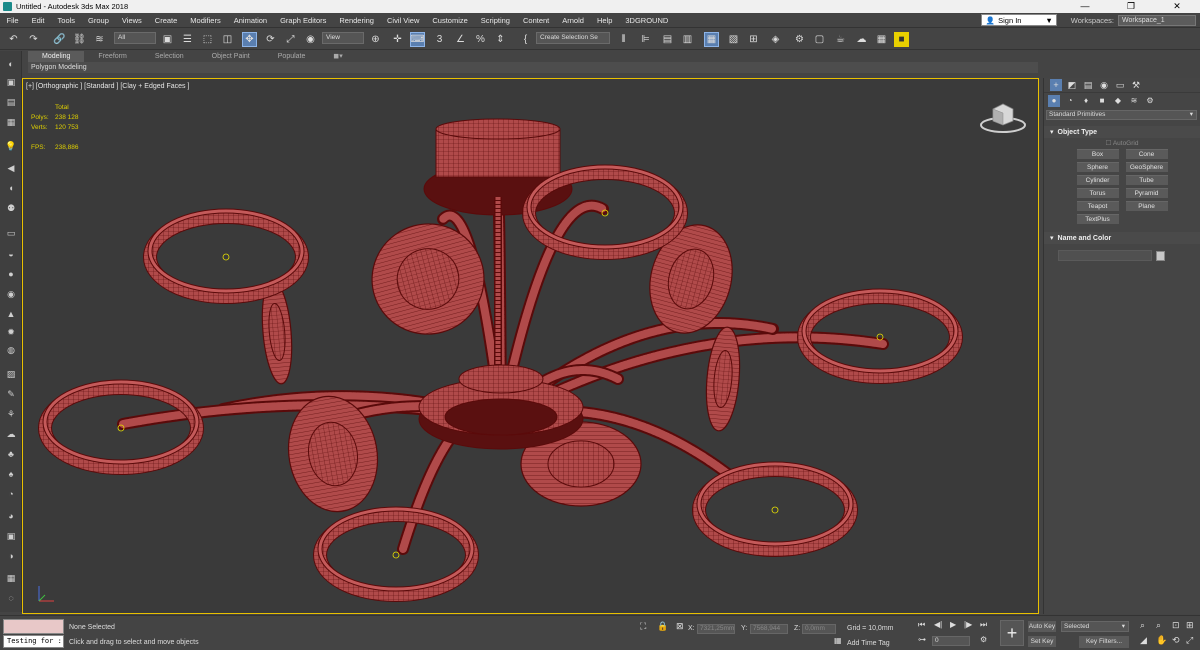 Image resolution: width=1200 pixels, height=650 pixels. I want to click on menu-content: Content, so click(535, 20).